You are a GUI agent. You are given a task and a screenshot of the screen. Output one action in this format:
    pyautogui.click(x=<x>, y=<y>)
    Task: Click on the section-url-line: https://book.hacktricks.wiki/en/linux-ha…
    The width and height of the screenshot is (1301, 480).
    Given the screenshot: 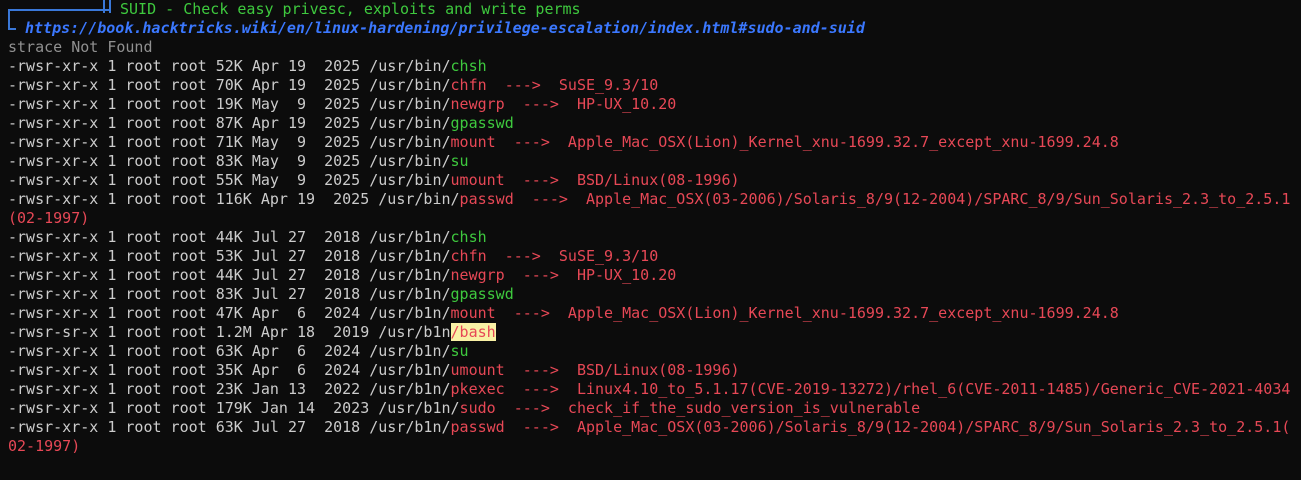 What is the action you would take?
    pyautogui.click(x=654, y=28)
    